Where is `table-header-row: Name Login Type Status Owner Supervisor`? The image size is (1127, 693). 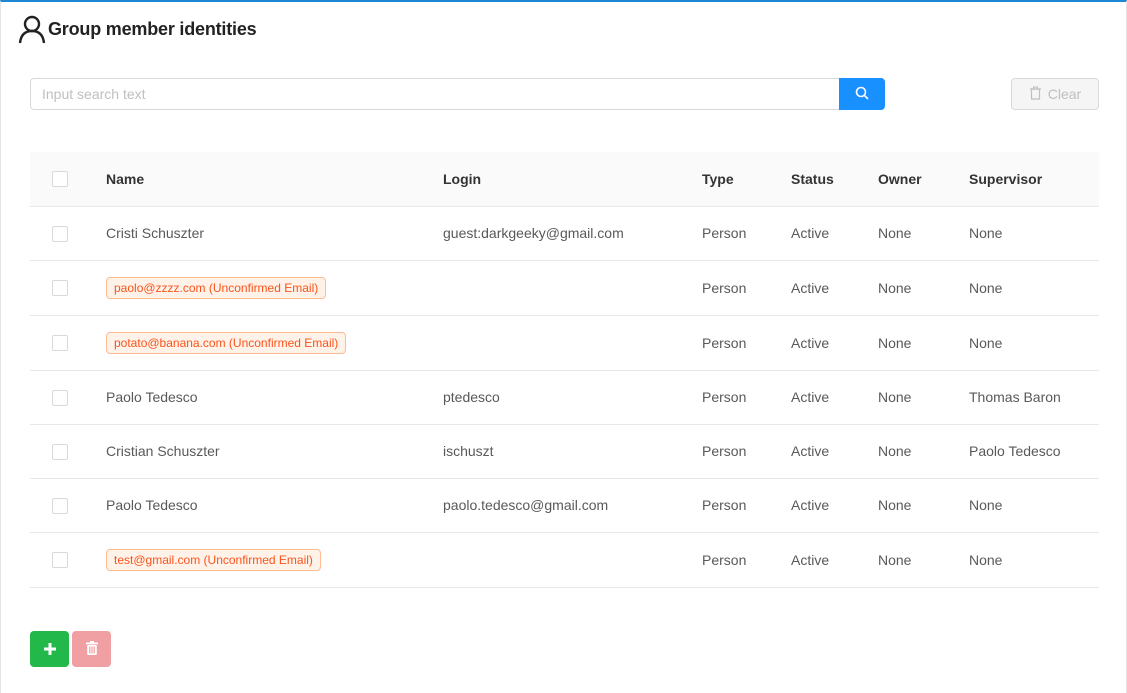 table-header-row: Name Login Type Status Owner Supervisor is located at coordinates (564, 179).